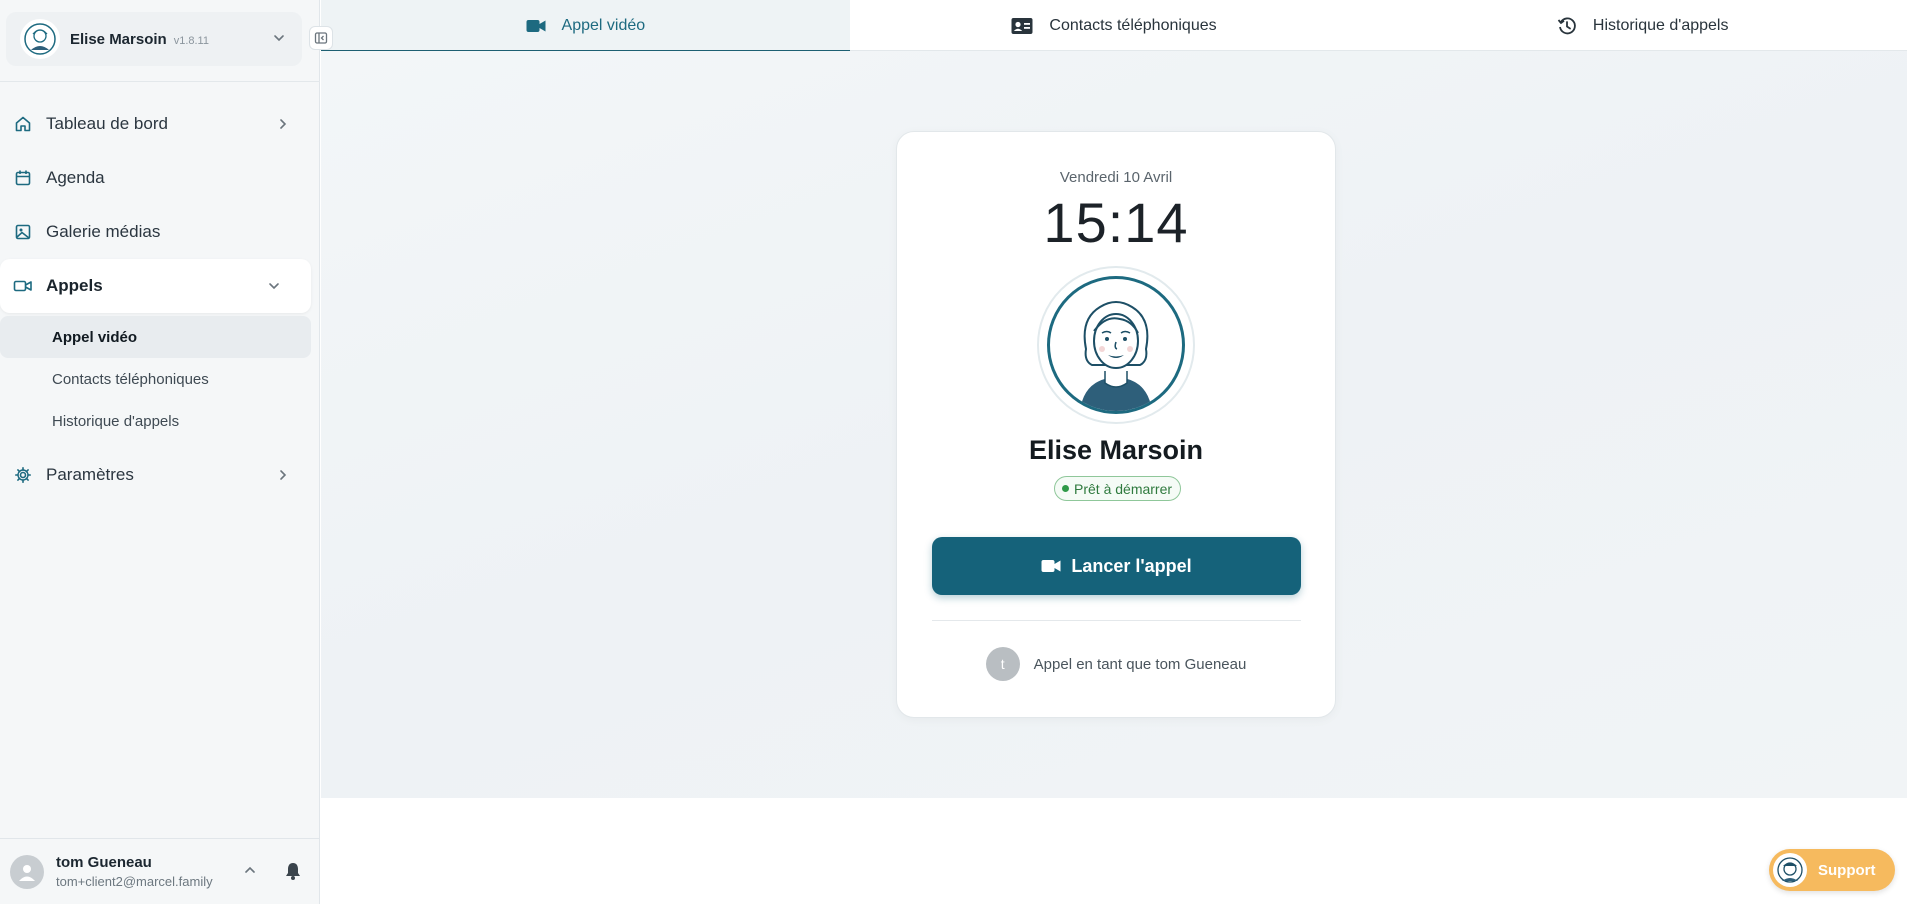  I want to click on start-call-label: Lancer l'appel, so click(1131, 565).